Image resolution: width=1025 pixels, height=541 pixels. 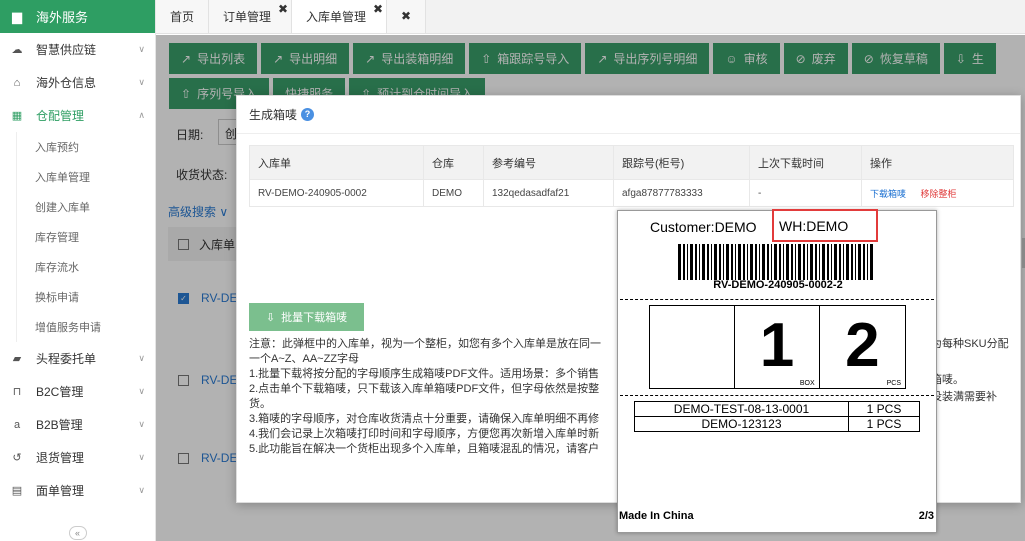 What do you see at coordinates (60, 458) in the screenshot?
I see `sidebar-item-label: 退货管理` at bounding box center [60, 458].